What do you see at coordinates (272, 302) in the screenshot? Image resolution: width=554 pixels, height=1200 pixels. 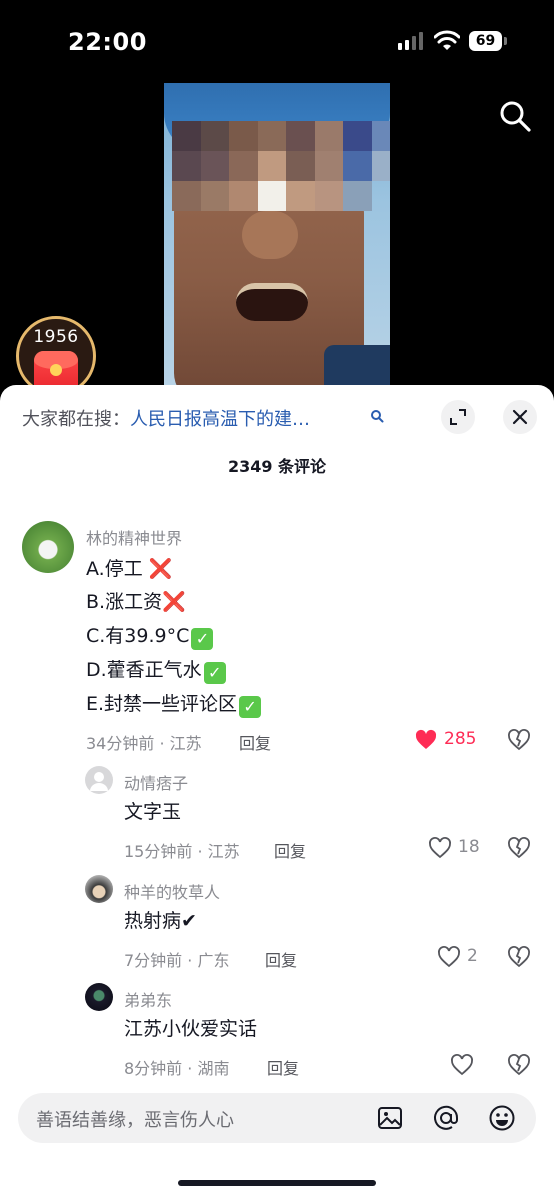 I see `video-mouth` at bounding box center [272, 302].